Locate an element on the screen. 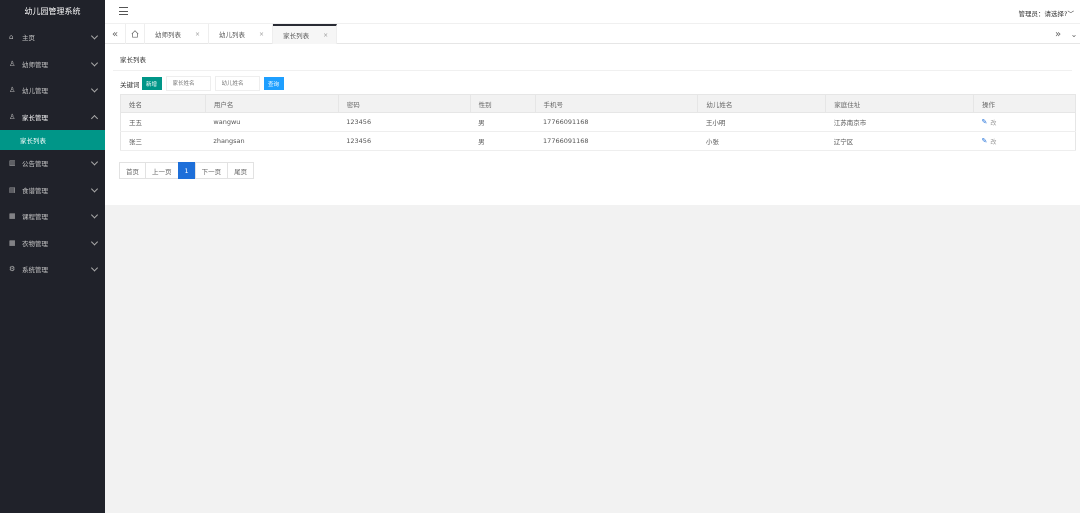 The height and width of the screenshot is (513, 1080). tab-parent-list: 家长列表 × is located at coordinates (305, 34).